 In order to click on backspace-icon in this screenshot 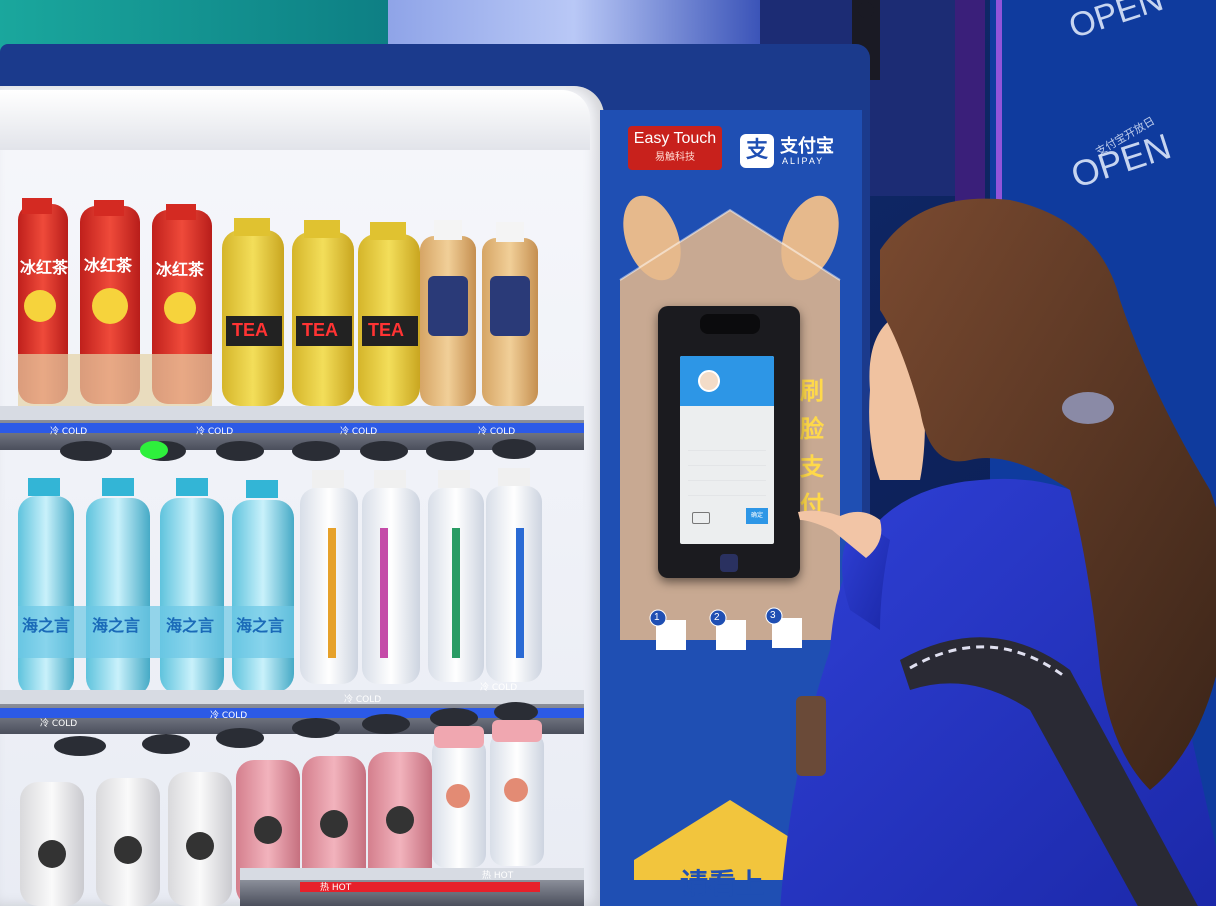, I will do `click(701, 518)`.